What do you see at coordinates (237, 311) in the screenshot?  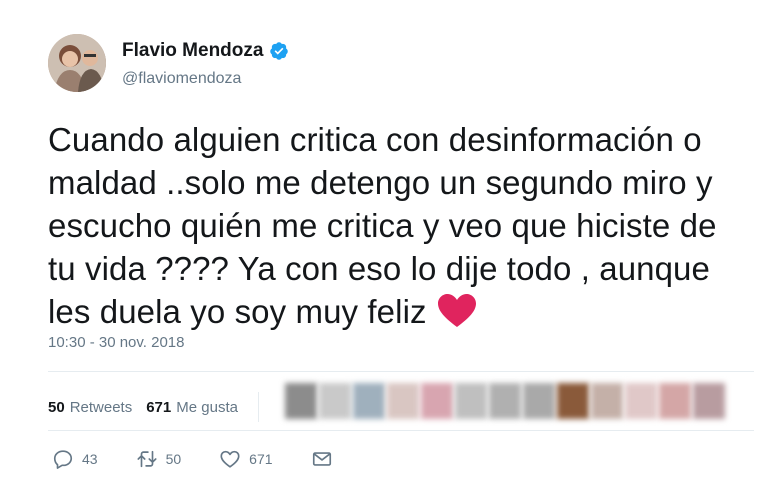 I see `tweet-text-line: les duela yo soy muy feliz` at bounding box center [237, 311].